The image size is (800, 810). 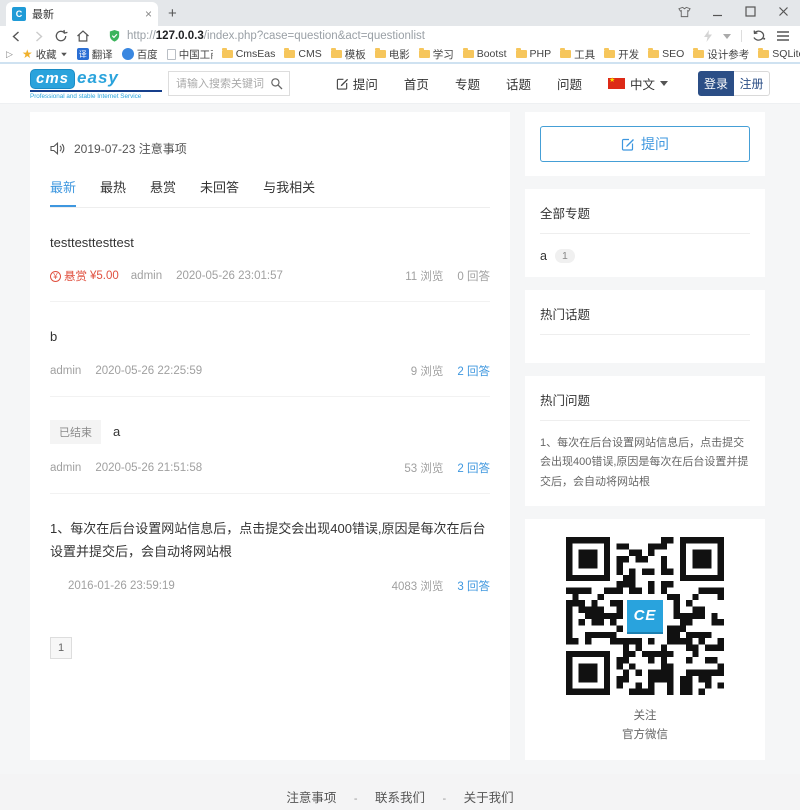 What do you see at coordinates (21, 36) in the screenshot?
I see `back-icon` at bounding box center [21, 36].